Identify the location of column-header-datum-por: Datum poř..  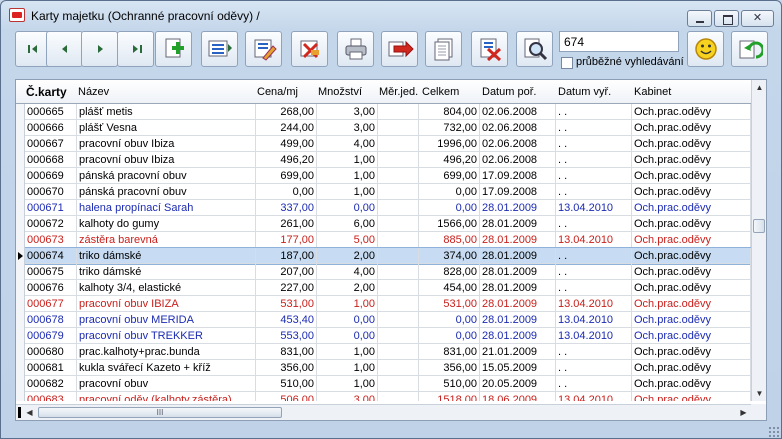
(509, 92).